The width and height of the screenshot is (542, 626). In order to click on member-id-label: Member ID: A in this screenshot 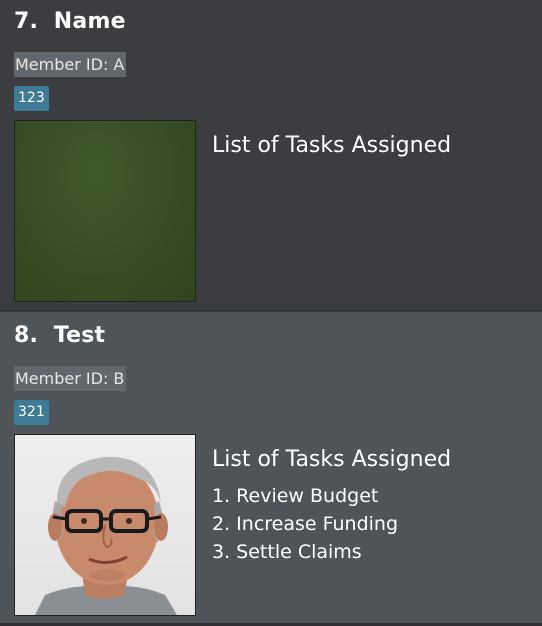, I will do `click(70, 64)`.